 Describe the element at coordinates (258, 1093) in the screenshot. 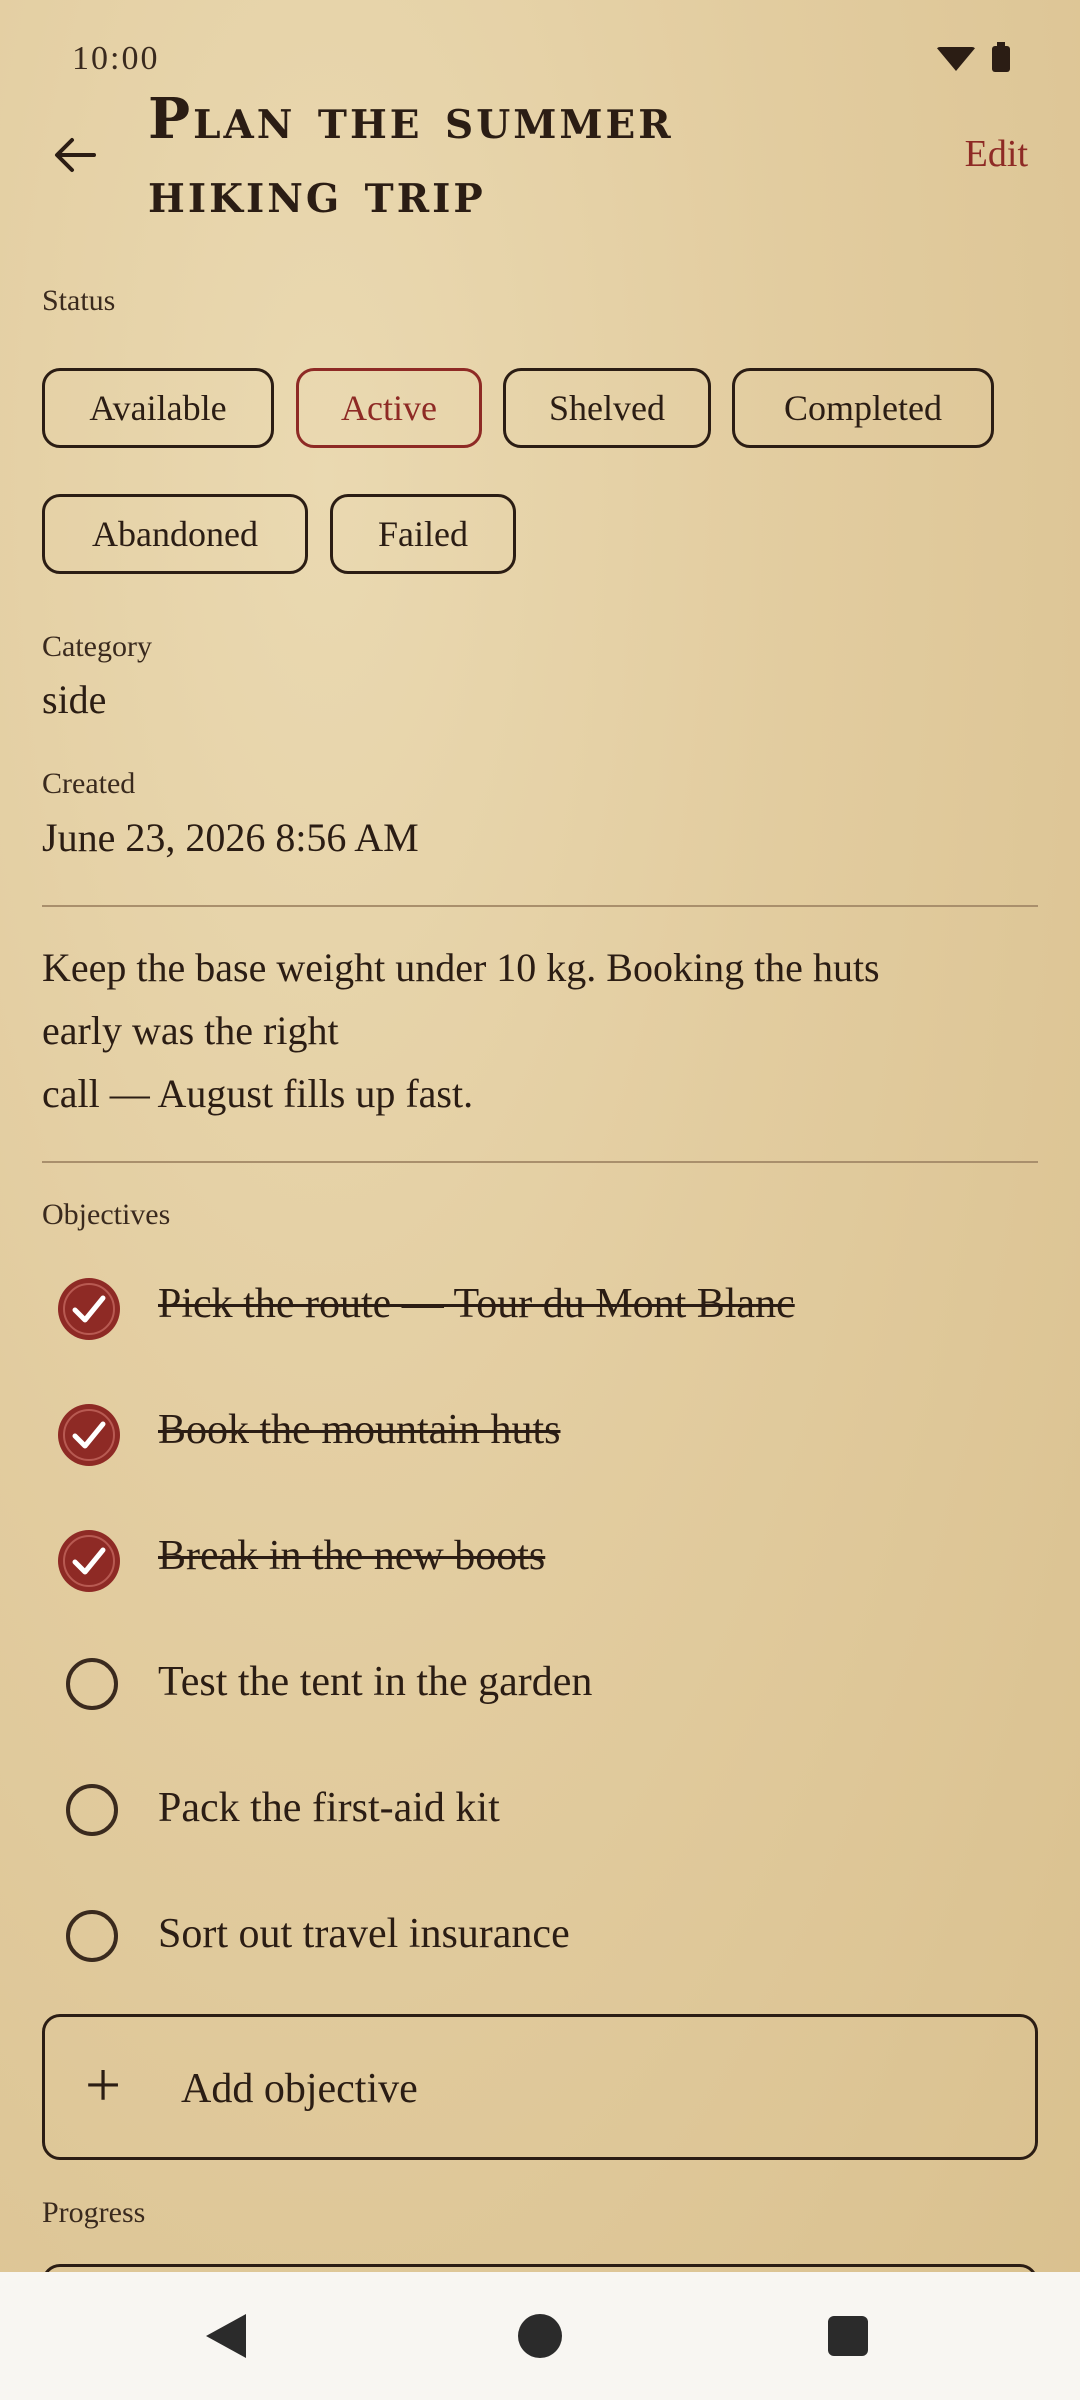

I see `notes-line: call — August fills up fast.` at that location.